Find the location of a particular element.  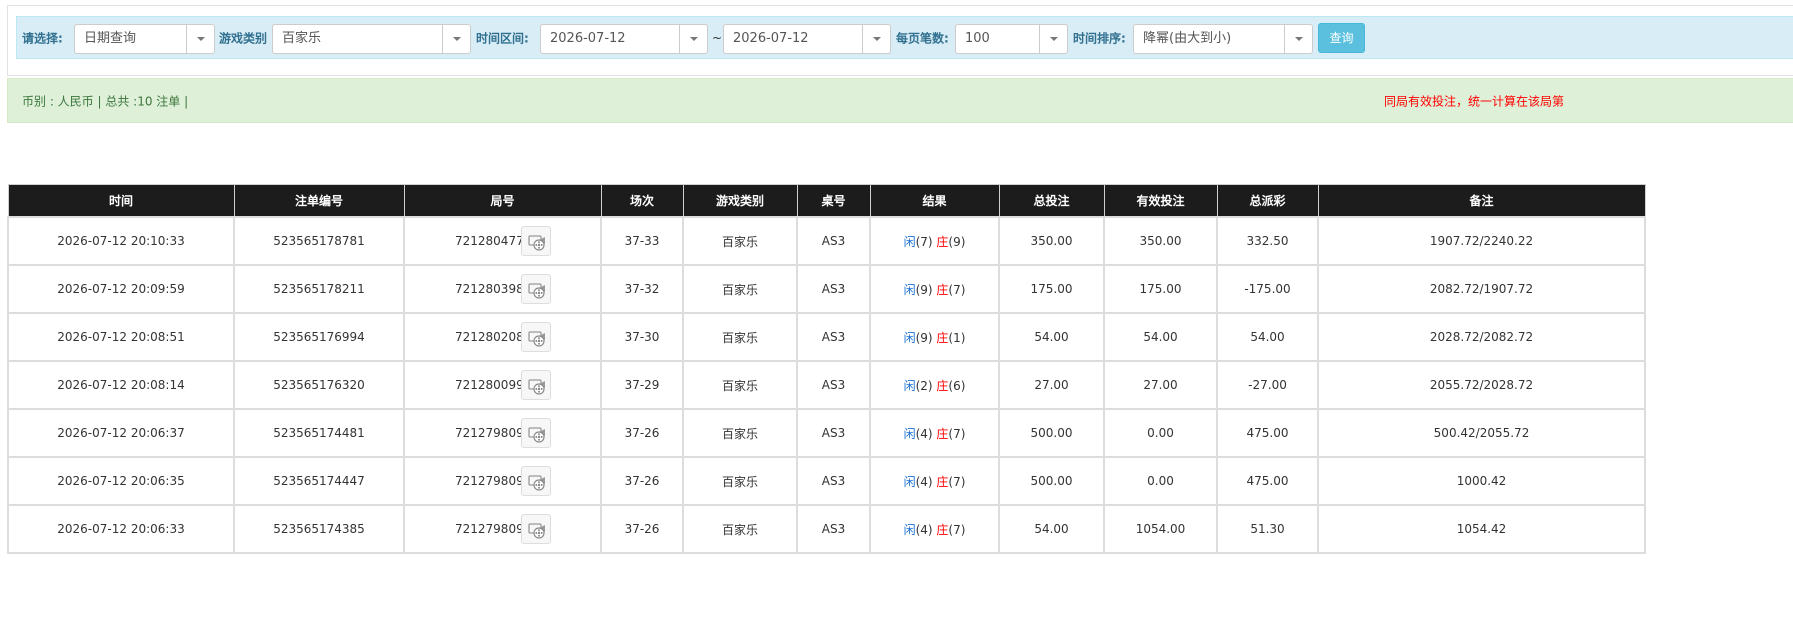

cell-payout: 332.50 is located at coordinates (1267, 241).